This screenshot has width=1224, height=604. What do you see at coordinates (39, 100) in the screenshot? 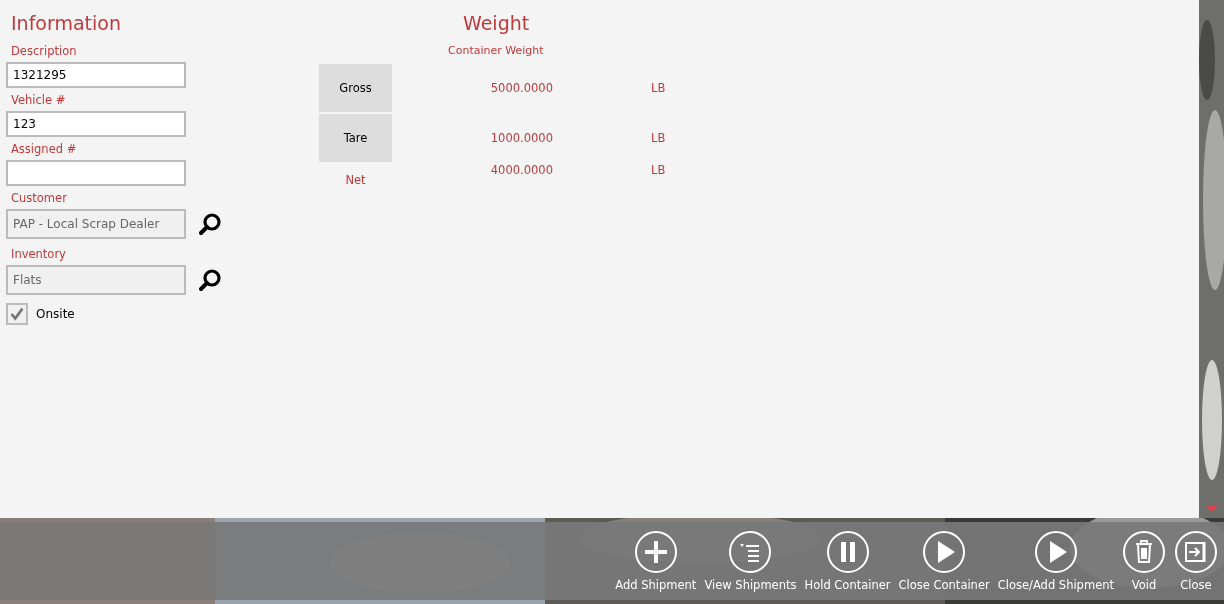
I see `field-label: Vehicle #` at bounding box center [39, 100].